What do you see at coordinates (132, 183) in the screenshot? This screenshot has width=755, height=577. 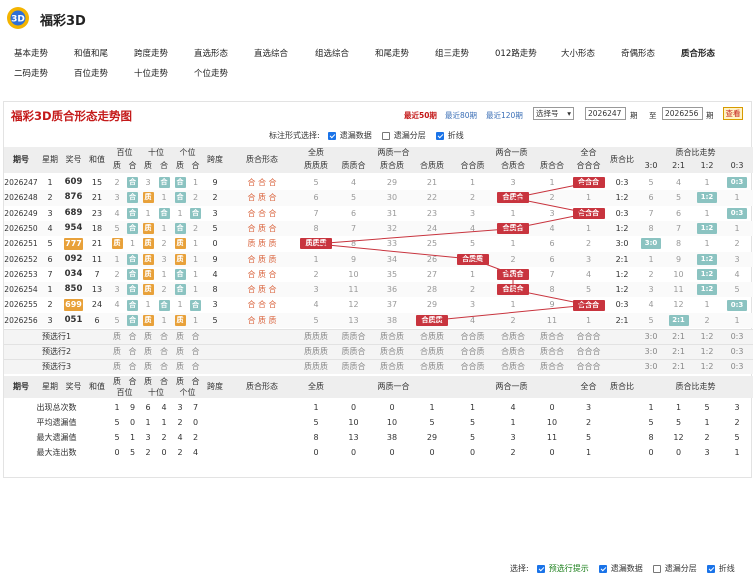 I see `bai-mark: 合` at bounding box center [132, 183].